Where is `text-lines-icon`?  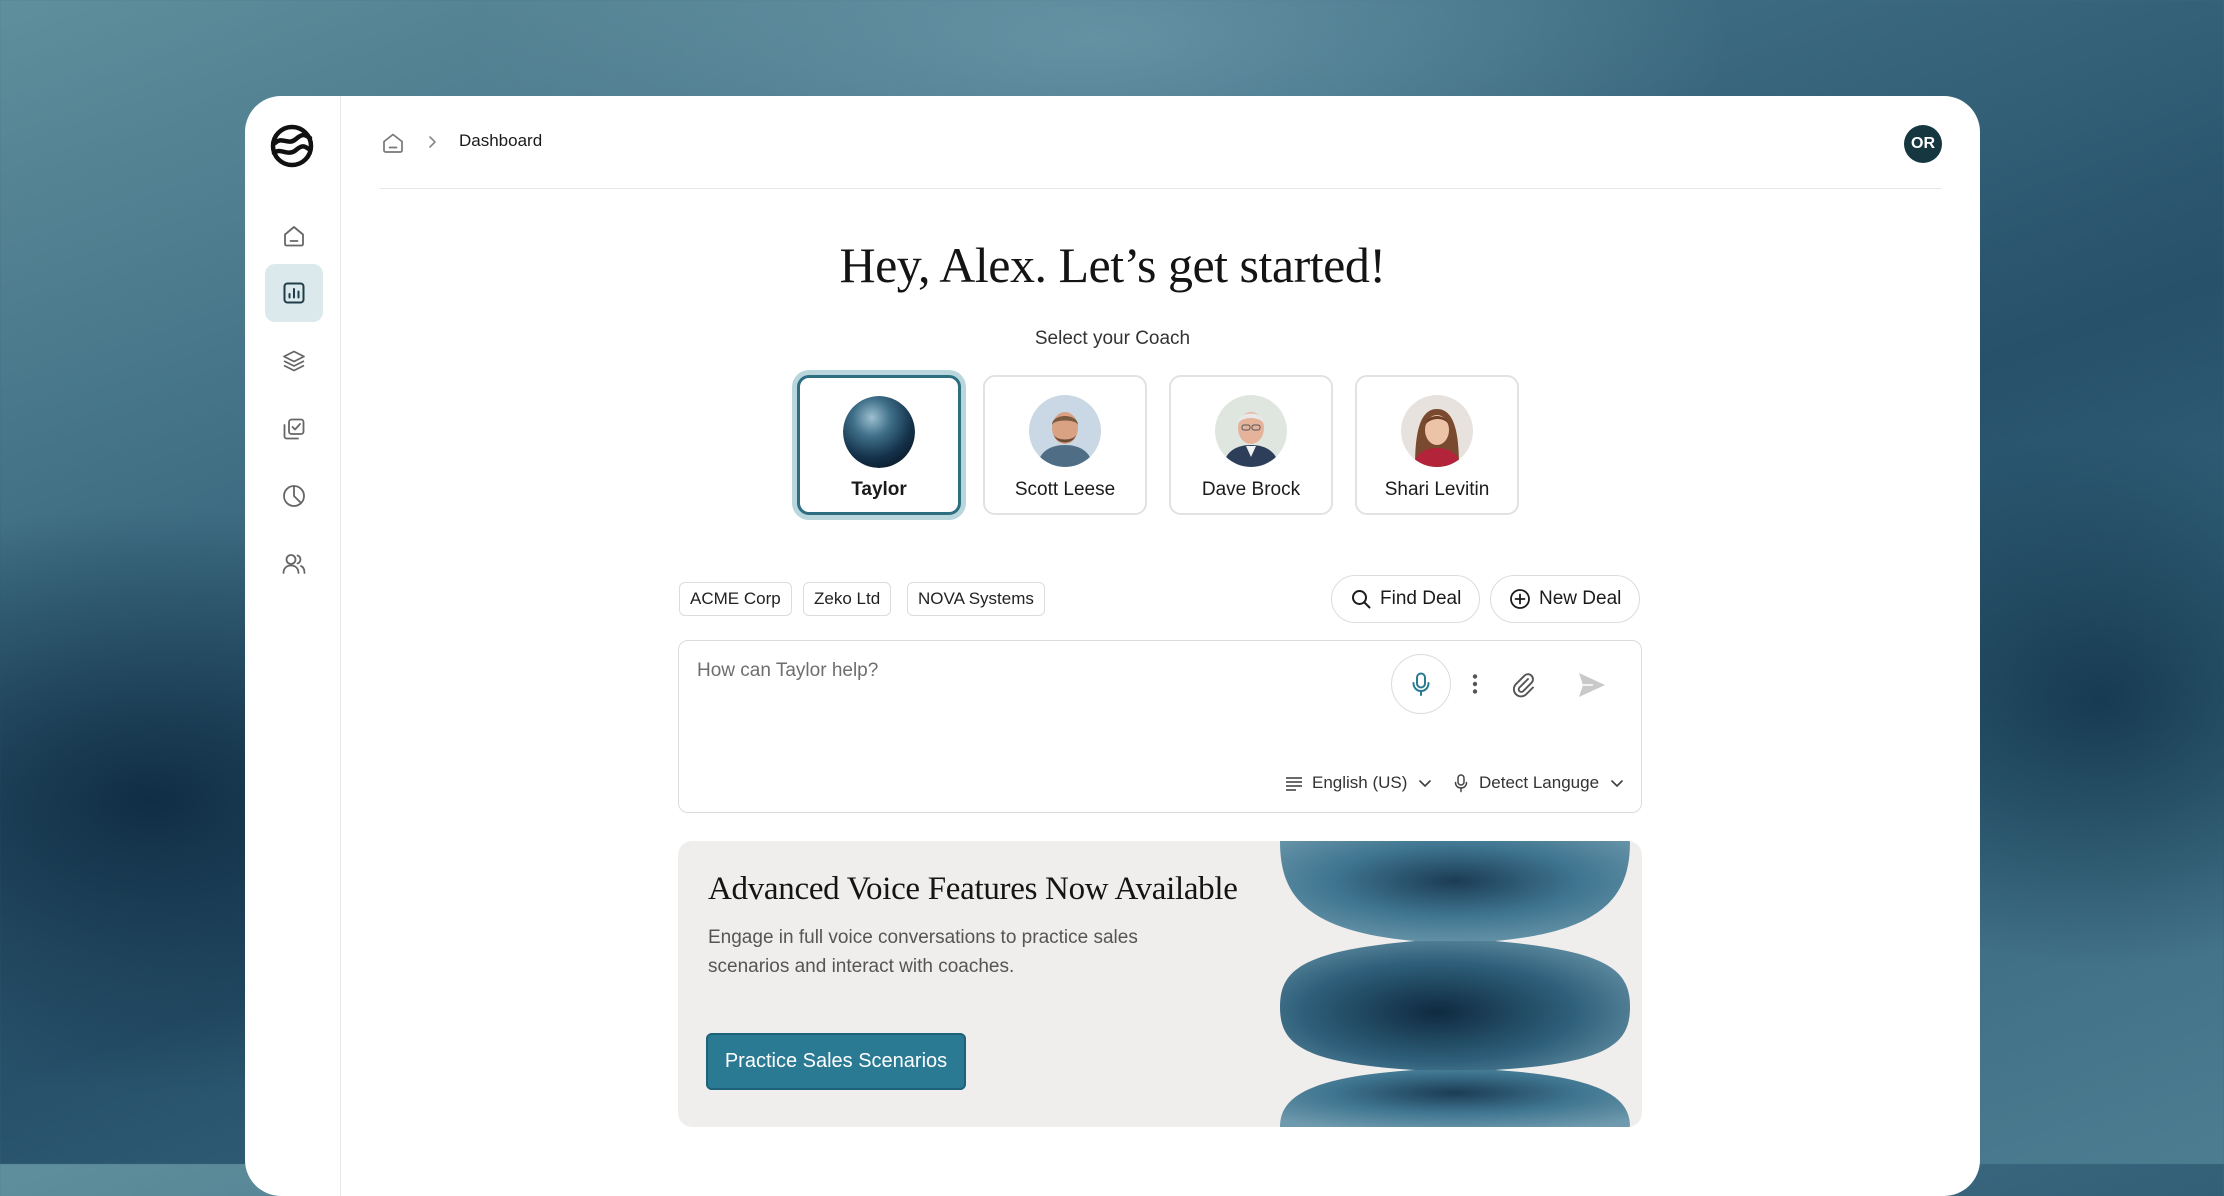 text-lines-icon is located at coordinates (1294, 784).